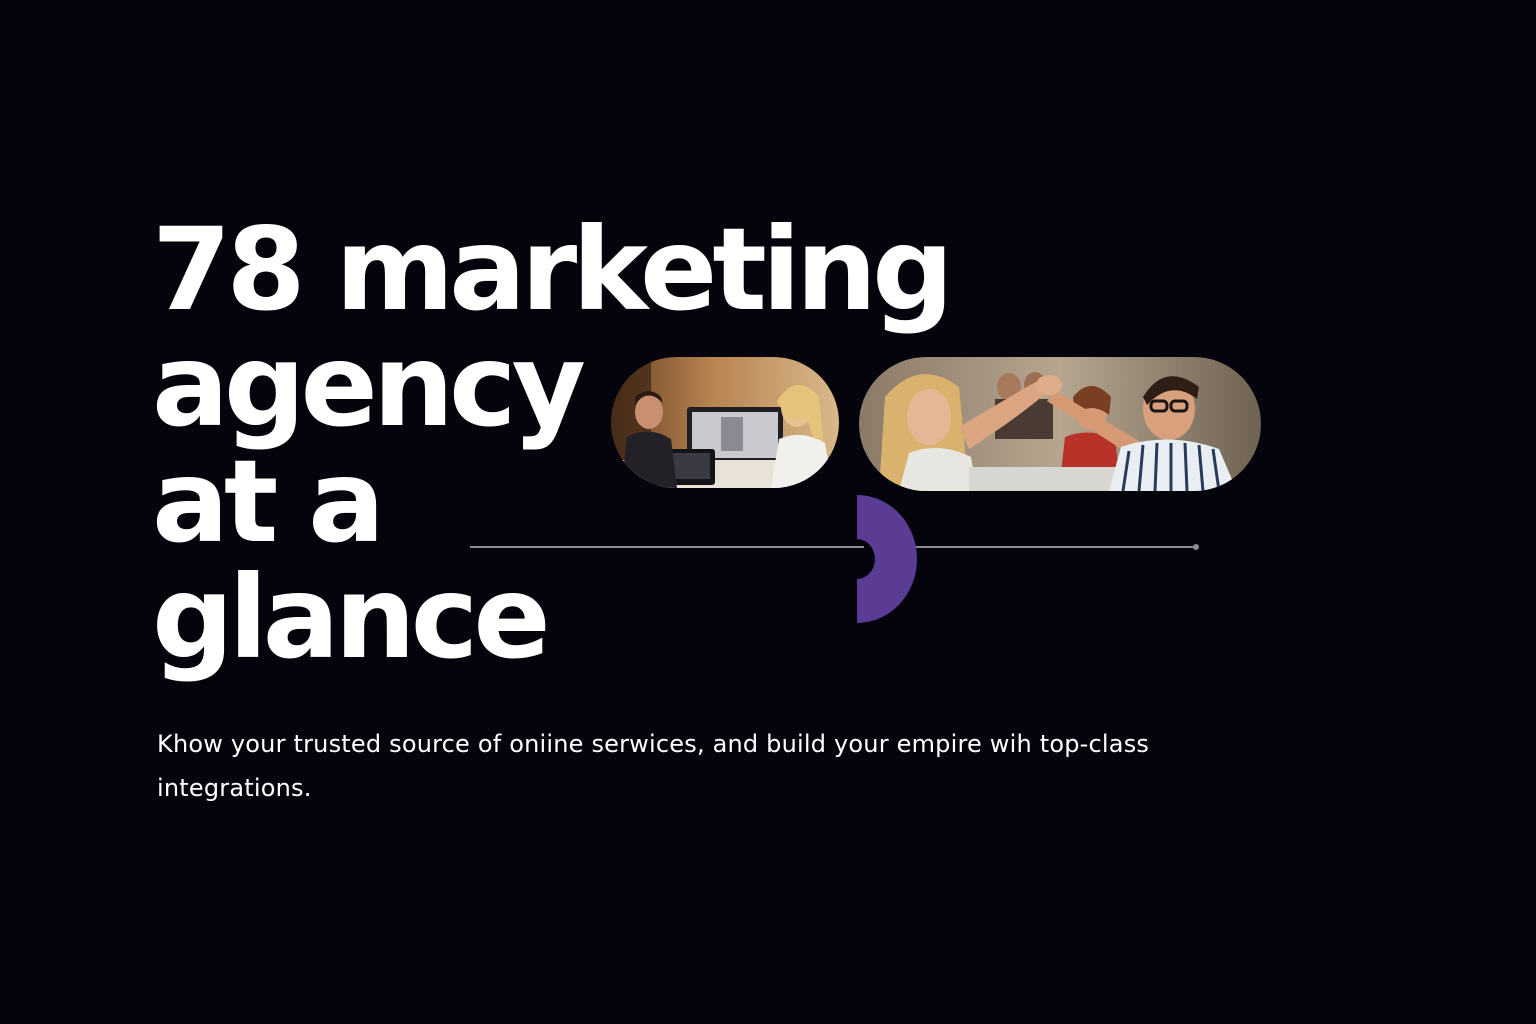 The width and height of the screenshot is (1536, 1024). What do you see at coordinates (553, 269) in the screenshot?
I see `headline-line-1: 78 marketing` at bounding box center [553, 269].